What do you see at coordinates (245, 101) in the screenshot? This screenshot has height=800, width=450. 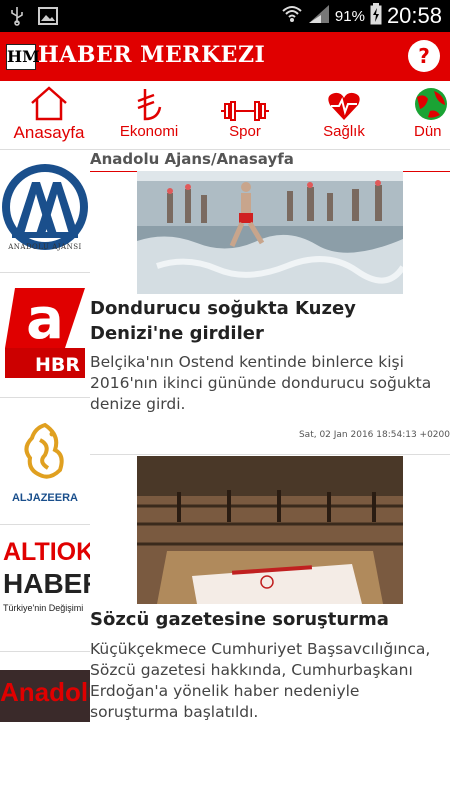 I see `dumbbell-icon` at bounding box center [245, 101].